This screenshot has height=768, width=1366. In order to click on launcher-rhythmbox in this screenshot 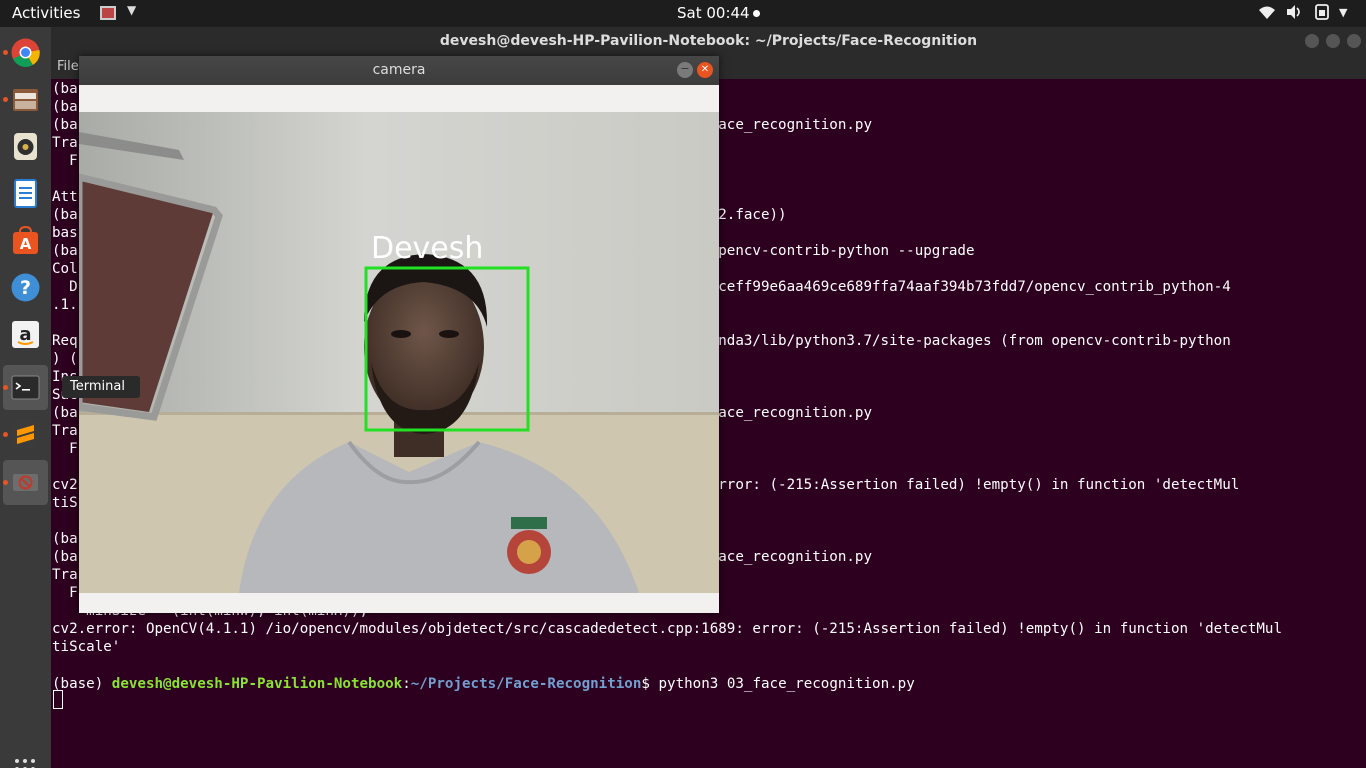, I will do `click(25, 146)`.